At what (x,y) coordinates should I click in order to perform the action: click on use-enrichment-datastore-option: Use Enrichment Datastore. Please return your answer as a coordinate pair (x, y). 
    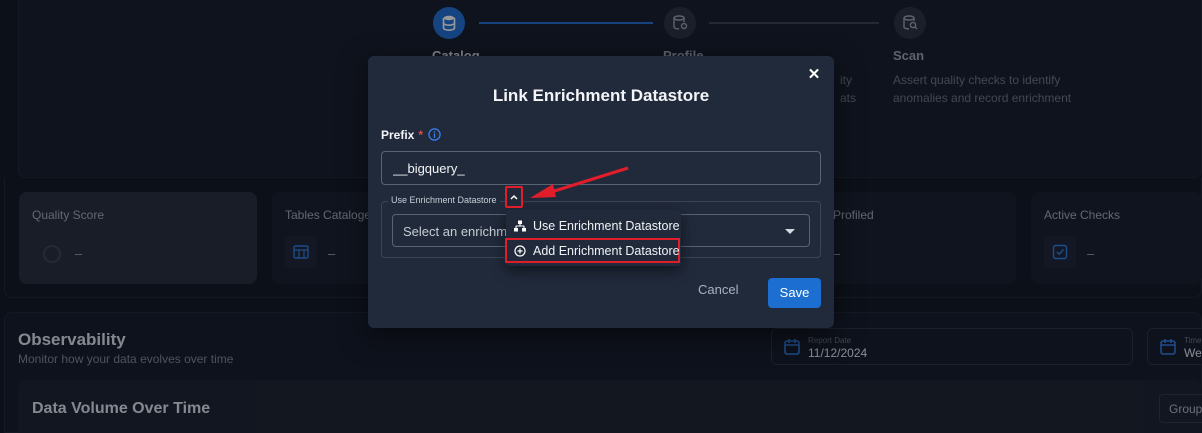
    Looking at the image, I should click on (593, 225).